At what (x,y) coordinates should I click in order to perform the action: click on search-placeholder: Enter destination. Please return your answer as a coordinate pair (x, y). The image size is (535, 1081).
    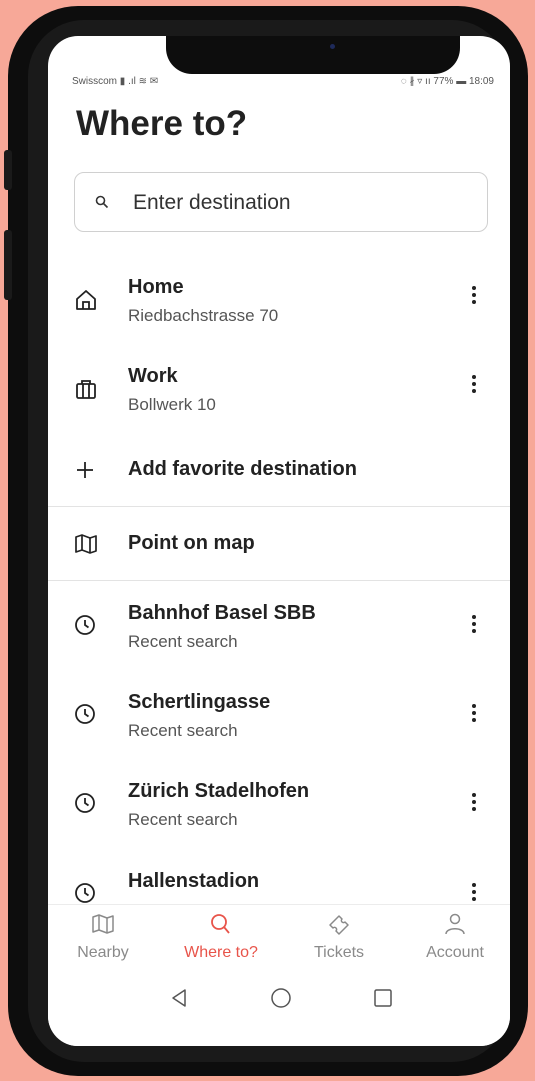
    Looking at the image, I should click on (212, 202).